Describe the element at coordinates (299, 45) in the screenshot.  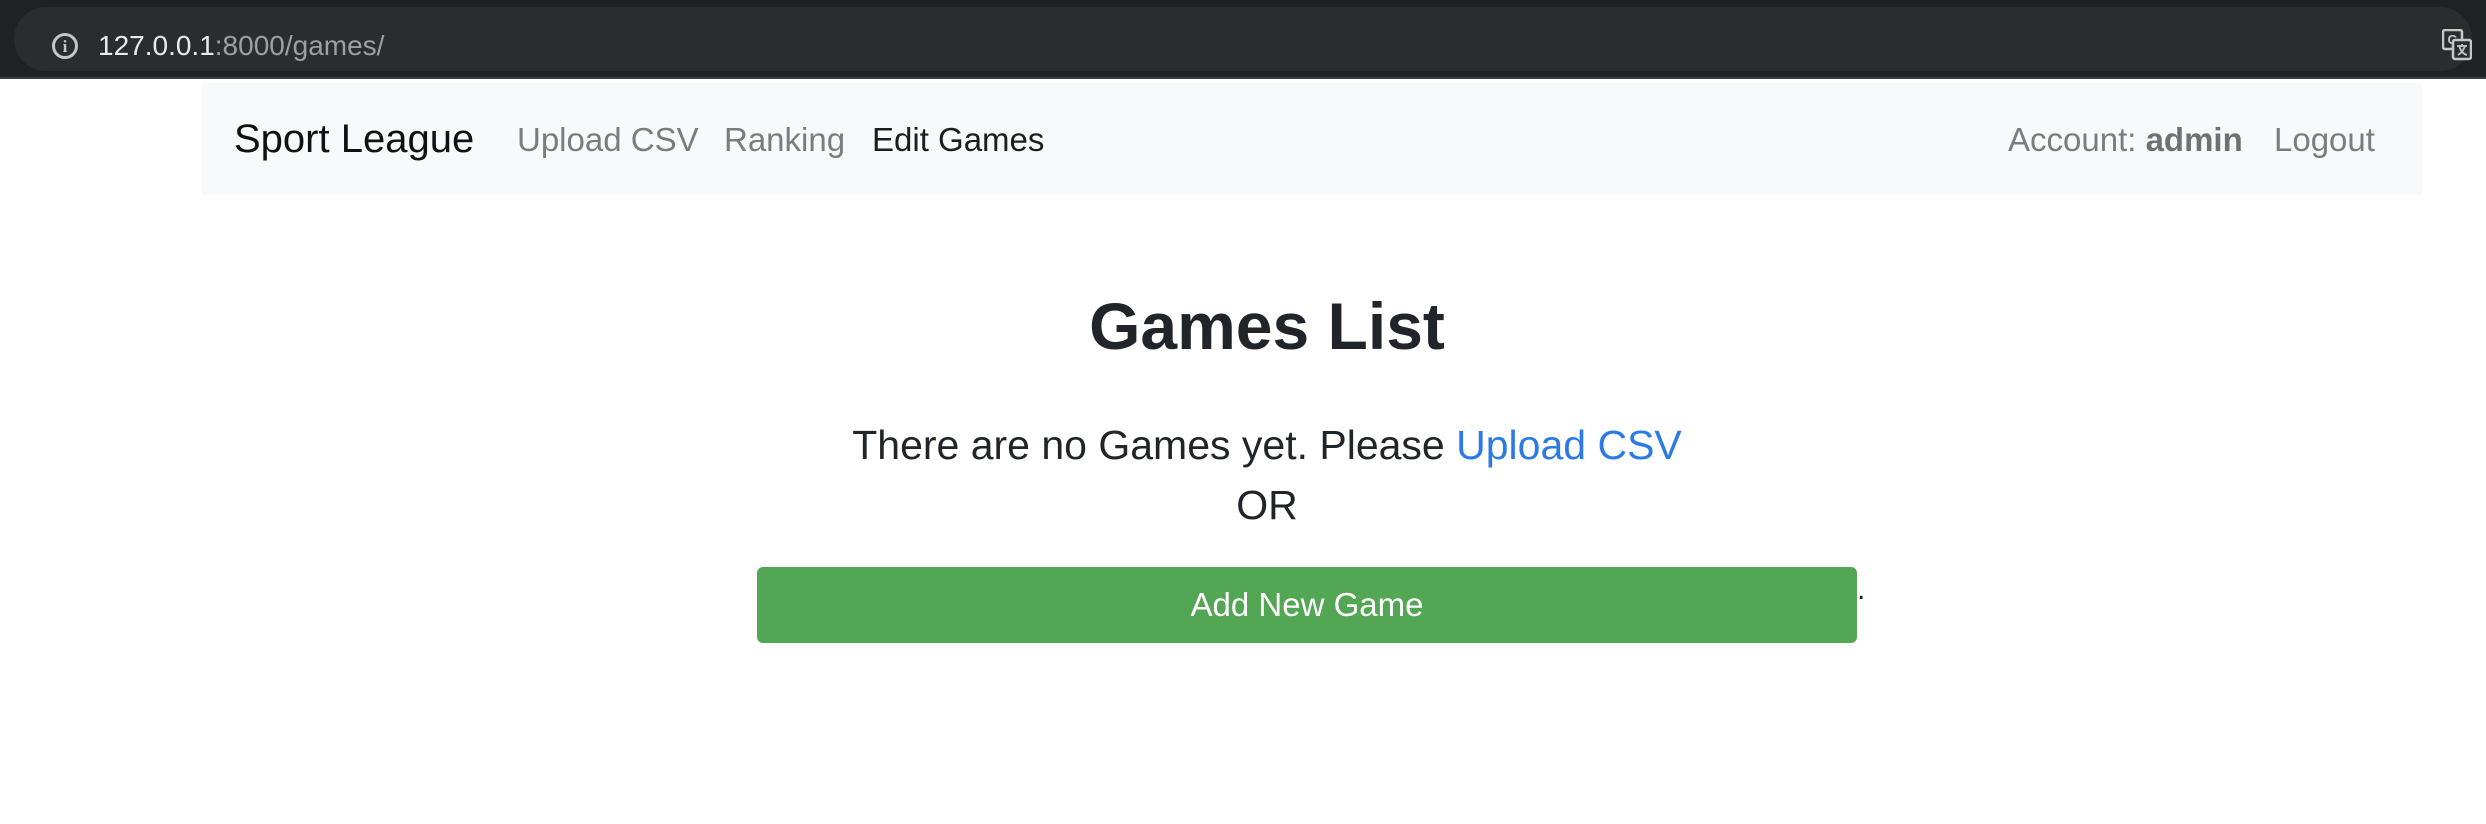
I see `url-path: :8000/games/` at that location.